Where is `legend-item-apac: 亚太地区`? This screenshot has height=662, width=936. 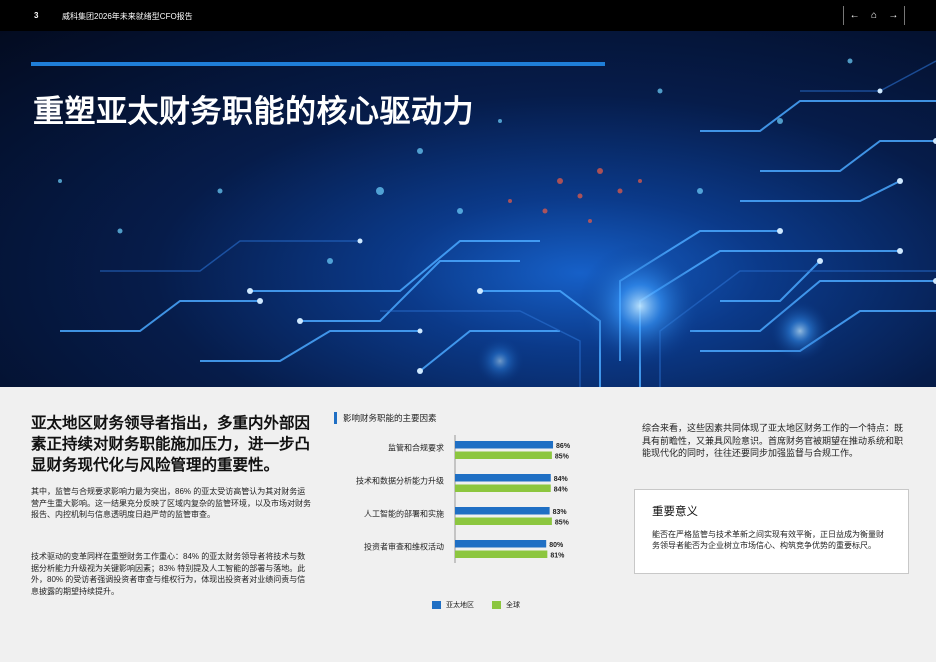
legend-item-apac: 亚太地区 is located at coordinates (453, 605).